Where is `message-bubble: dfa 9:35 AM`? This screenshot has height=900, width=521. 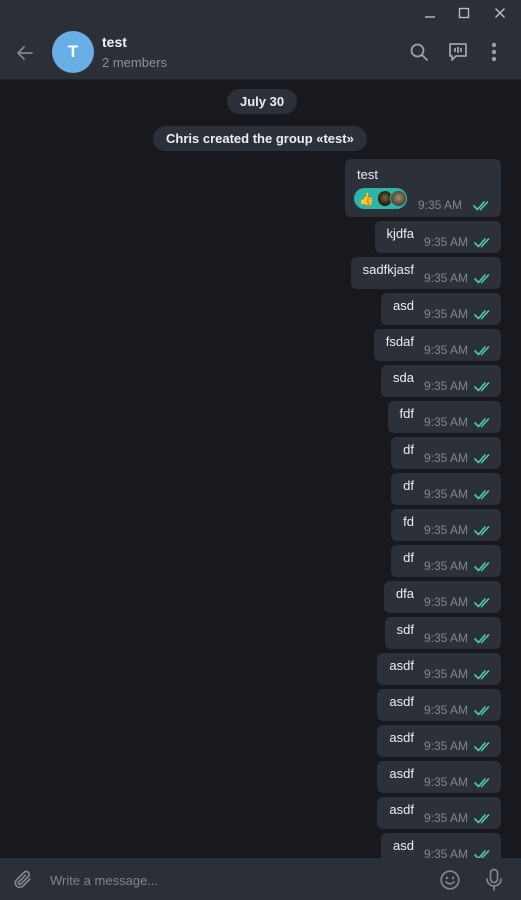 message-bubble: dfa 9:35 AM is located at coordinates (442, 597).